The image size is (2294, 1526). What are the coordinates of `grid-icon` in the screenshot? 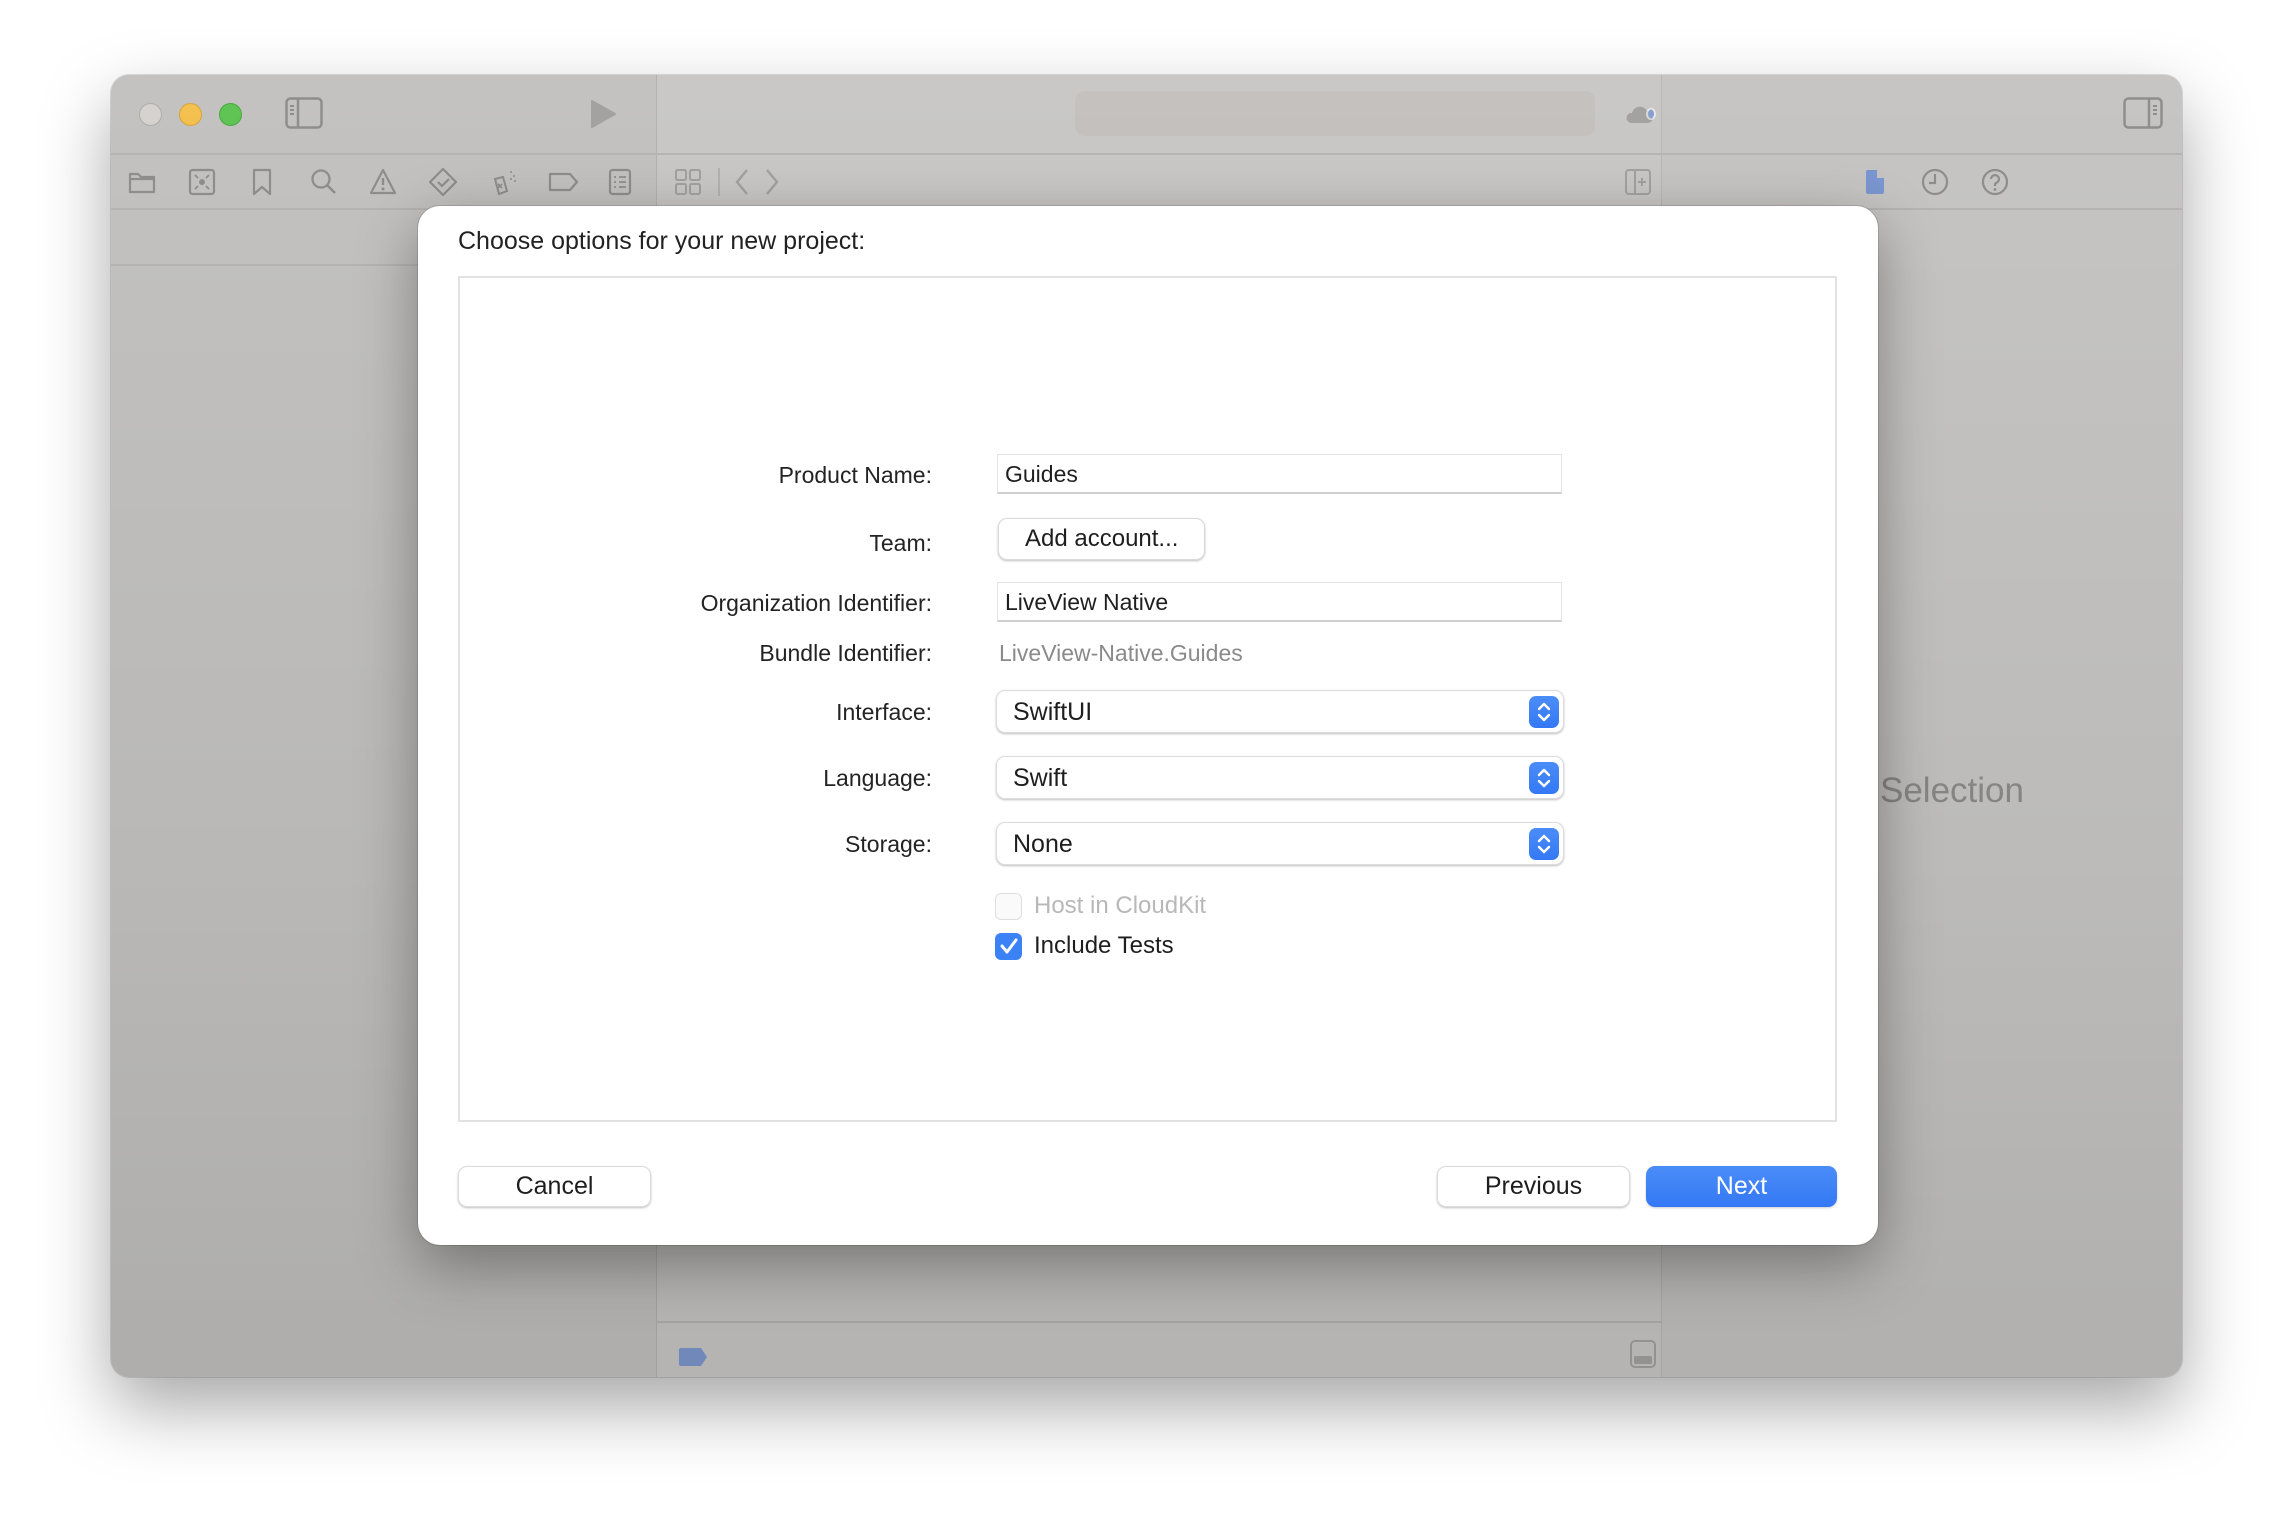 It's located at (688, 182).